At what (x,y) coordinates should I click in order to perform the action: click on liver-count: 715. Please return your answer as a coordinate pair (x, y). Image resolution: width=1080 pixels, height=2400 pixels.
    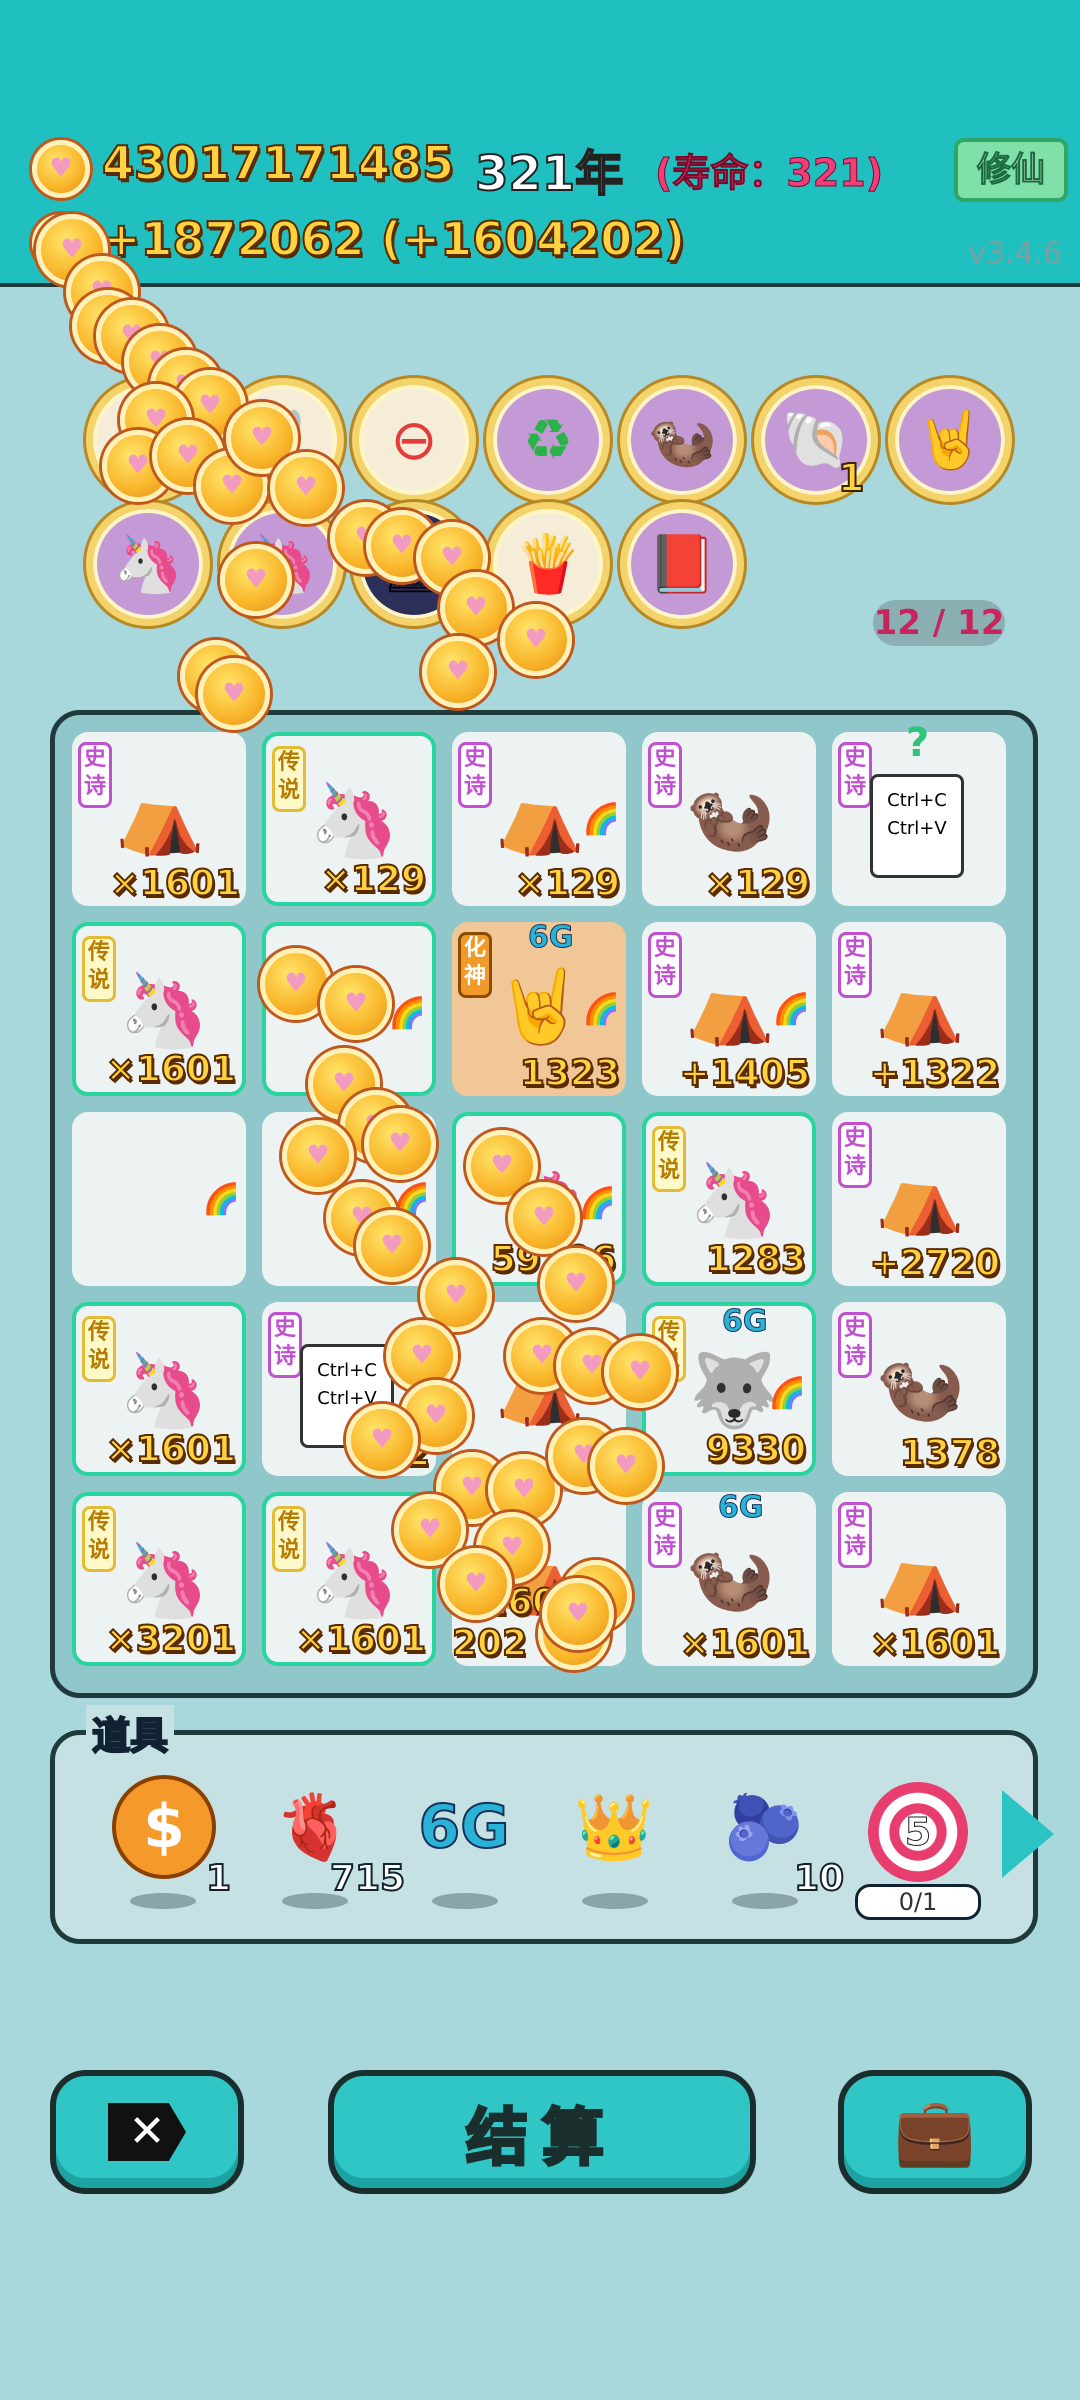
    Looking at the image, I should click on (367, 1878).